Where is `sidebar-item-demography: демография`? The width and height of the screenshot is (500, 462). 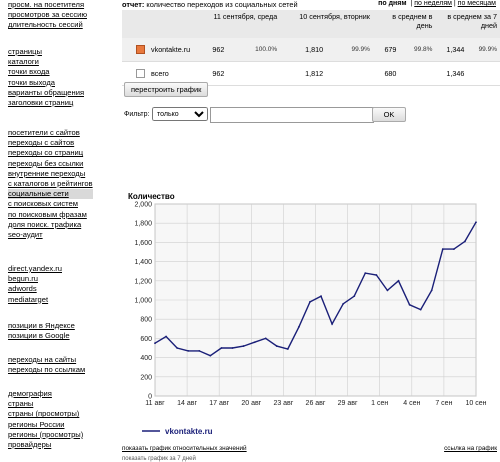 sidebar-item-demography: демография is located at coordinates (45, 394).